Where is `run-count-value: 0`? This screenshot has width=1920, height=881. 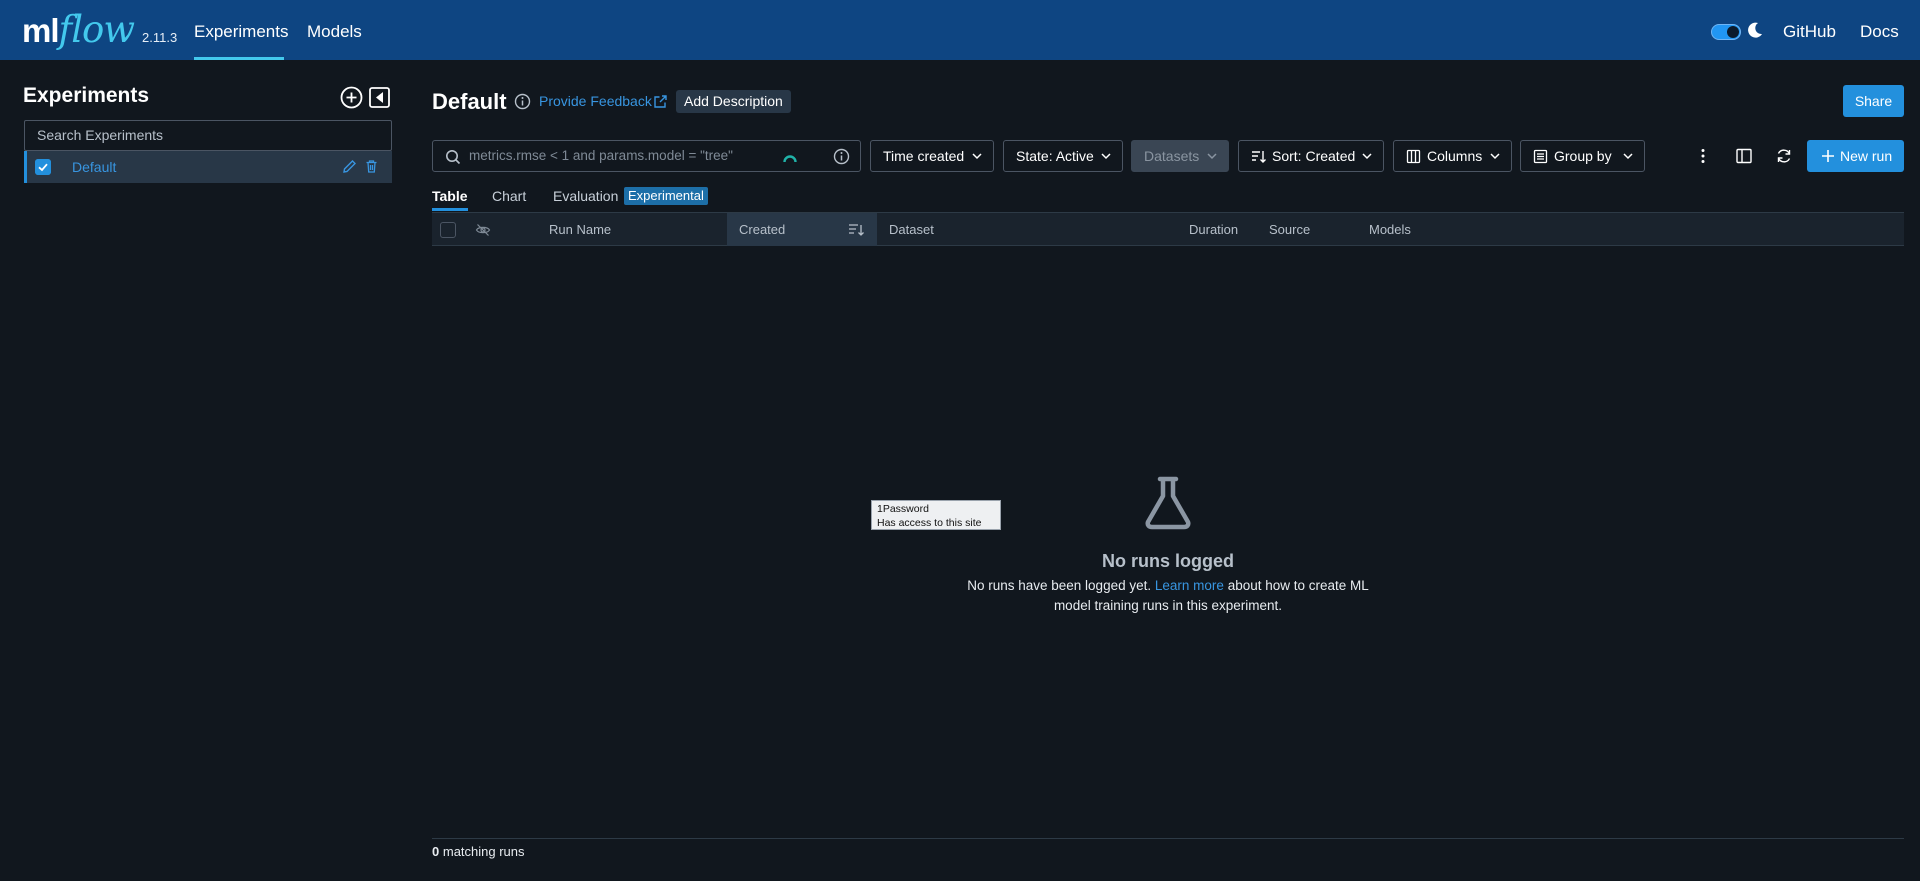 run-count-value: 0 is located at coordinates (436, 851).